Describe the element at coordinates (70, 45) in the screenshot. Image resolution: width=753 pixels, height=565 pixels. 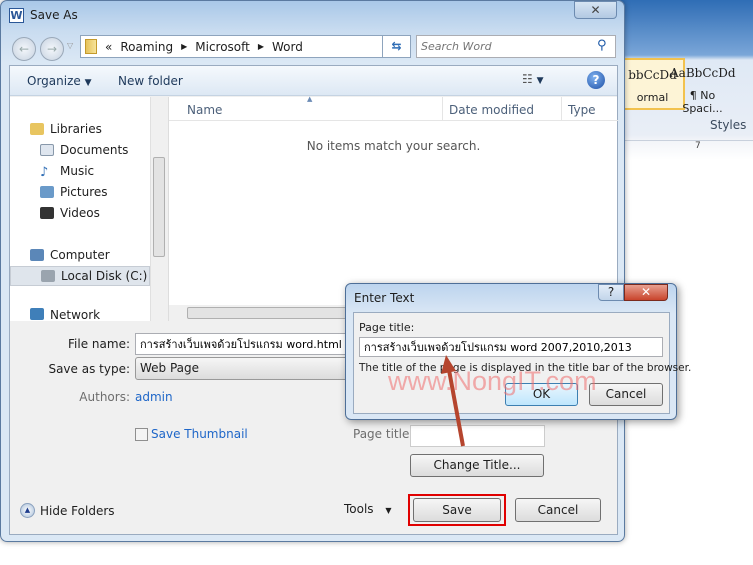
I see `recent-pages-icon: ▽` at that location.